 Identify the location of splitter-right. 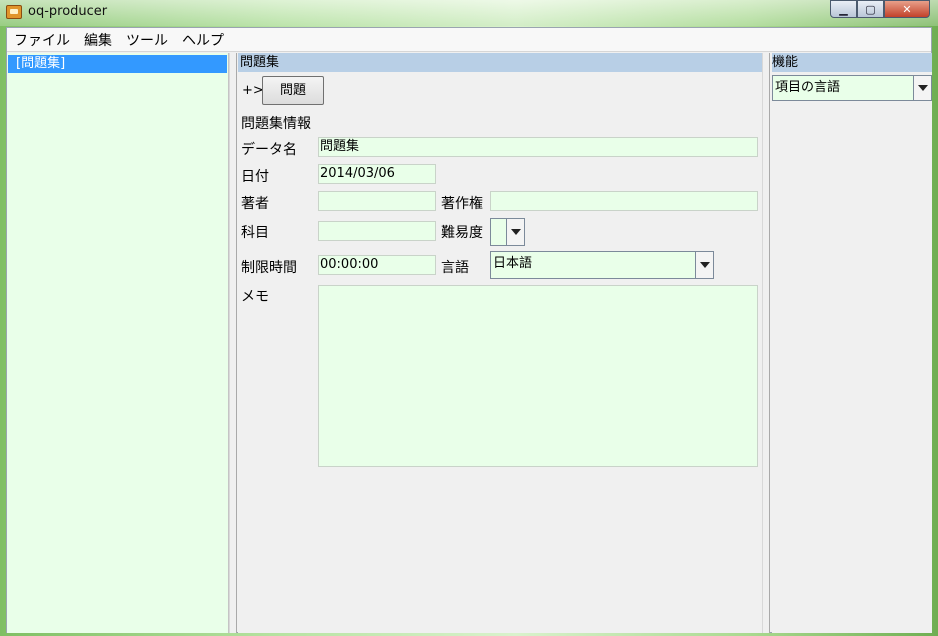
(766, 343).